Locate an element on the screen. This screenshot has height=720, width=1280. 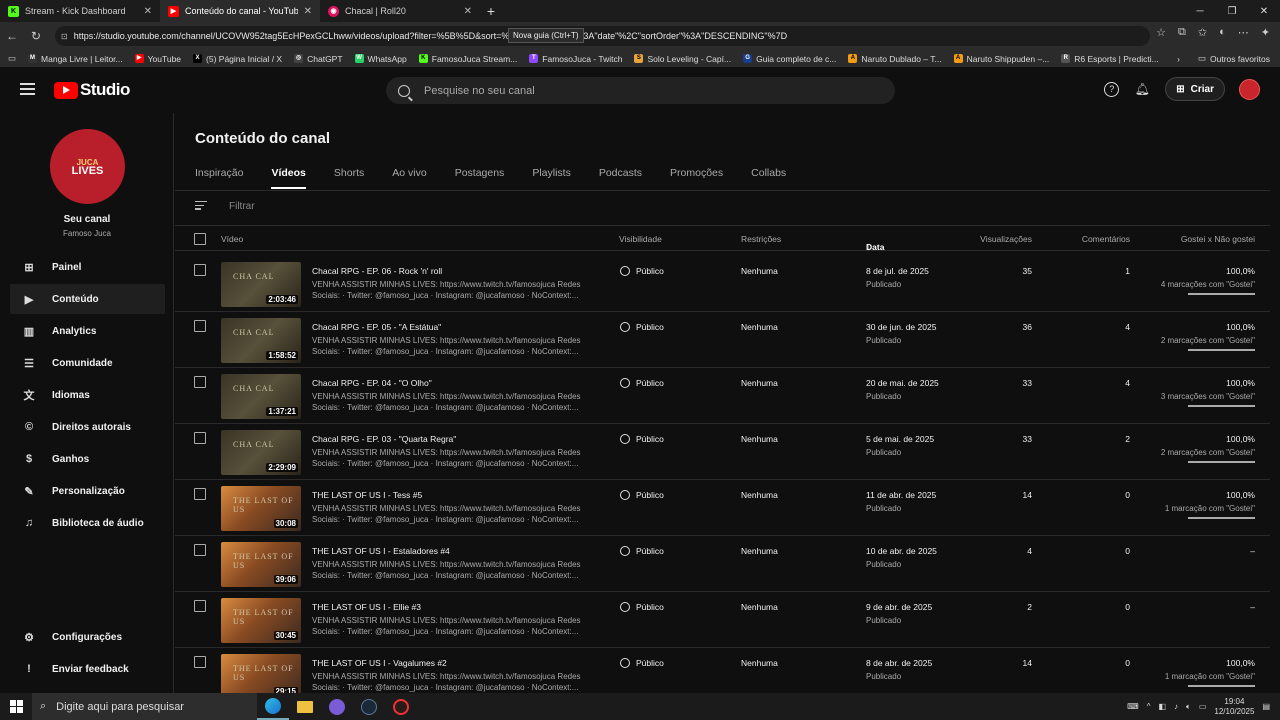
video-title: Chacal RPG - EP. 03 - "Quarta Regra" is located at coordinates (384, 439).